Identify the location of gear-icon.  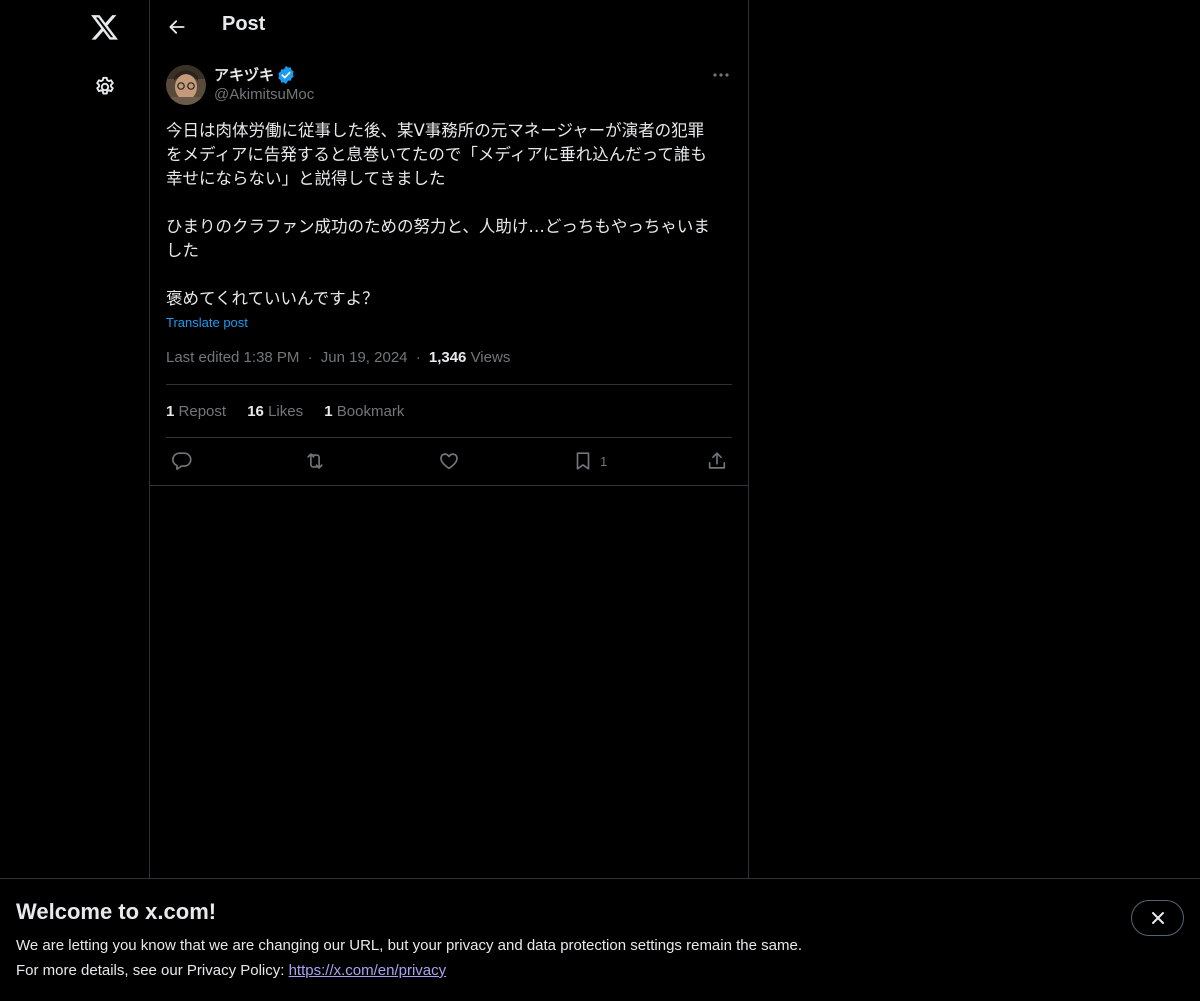
(105, 85).